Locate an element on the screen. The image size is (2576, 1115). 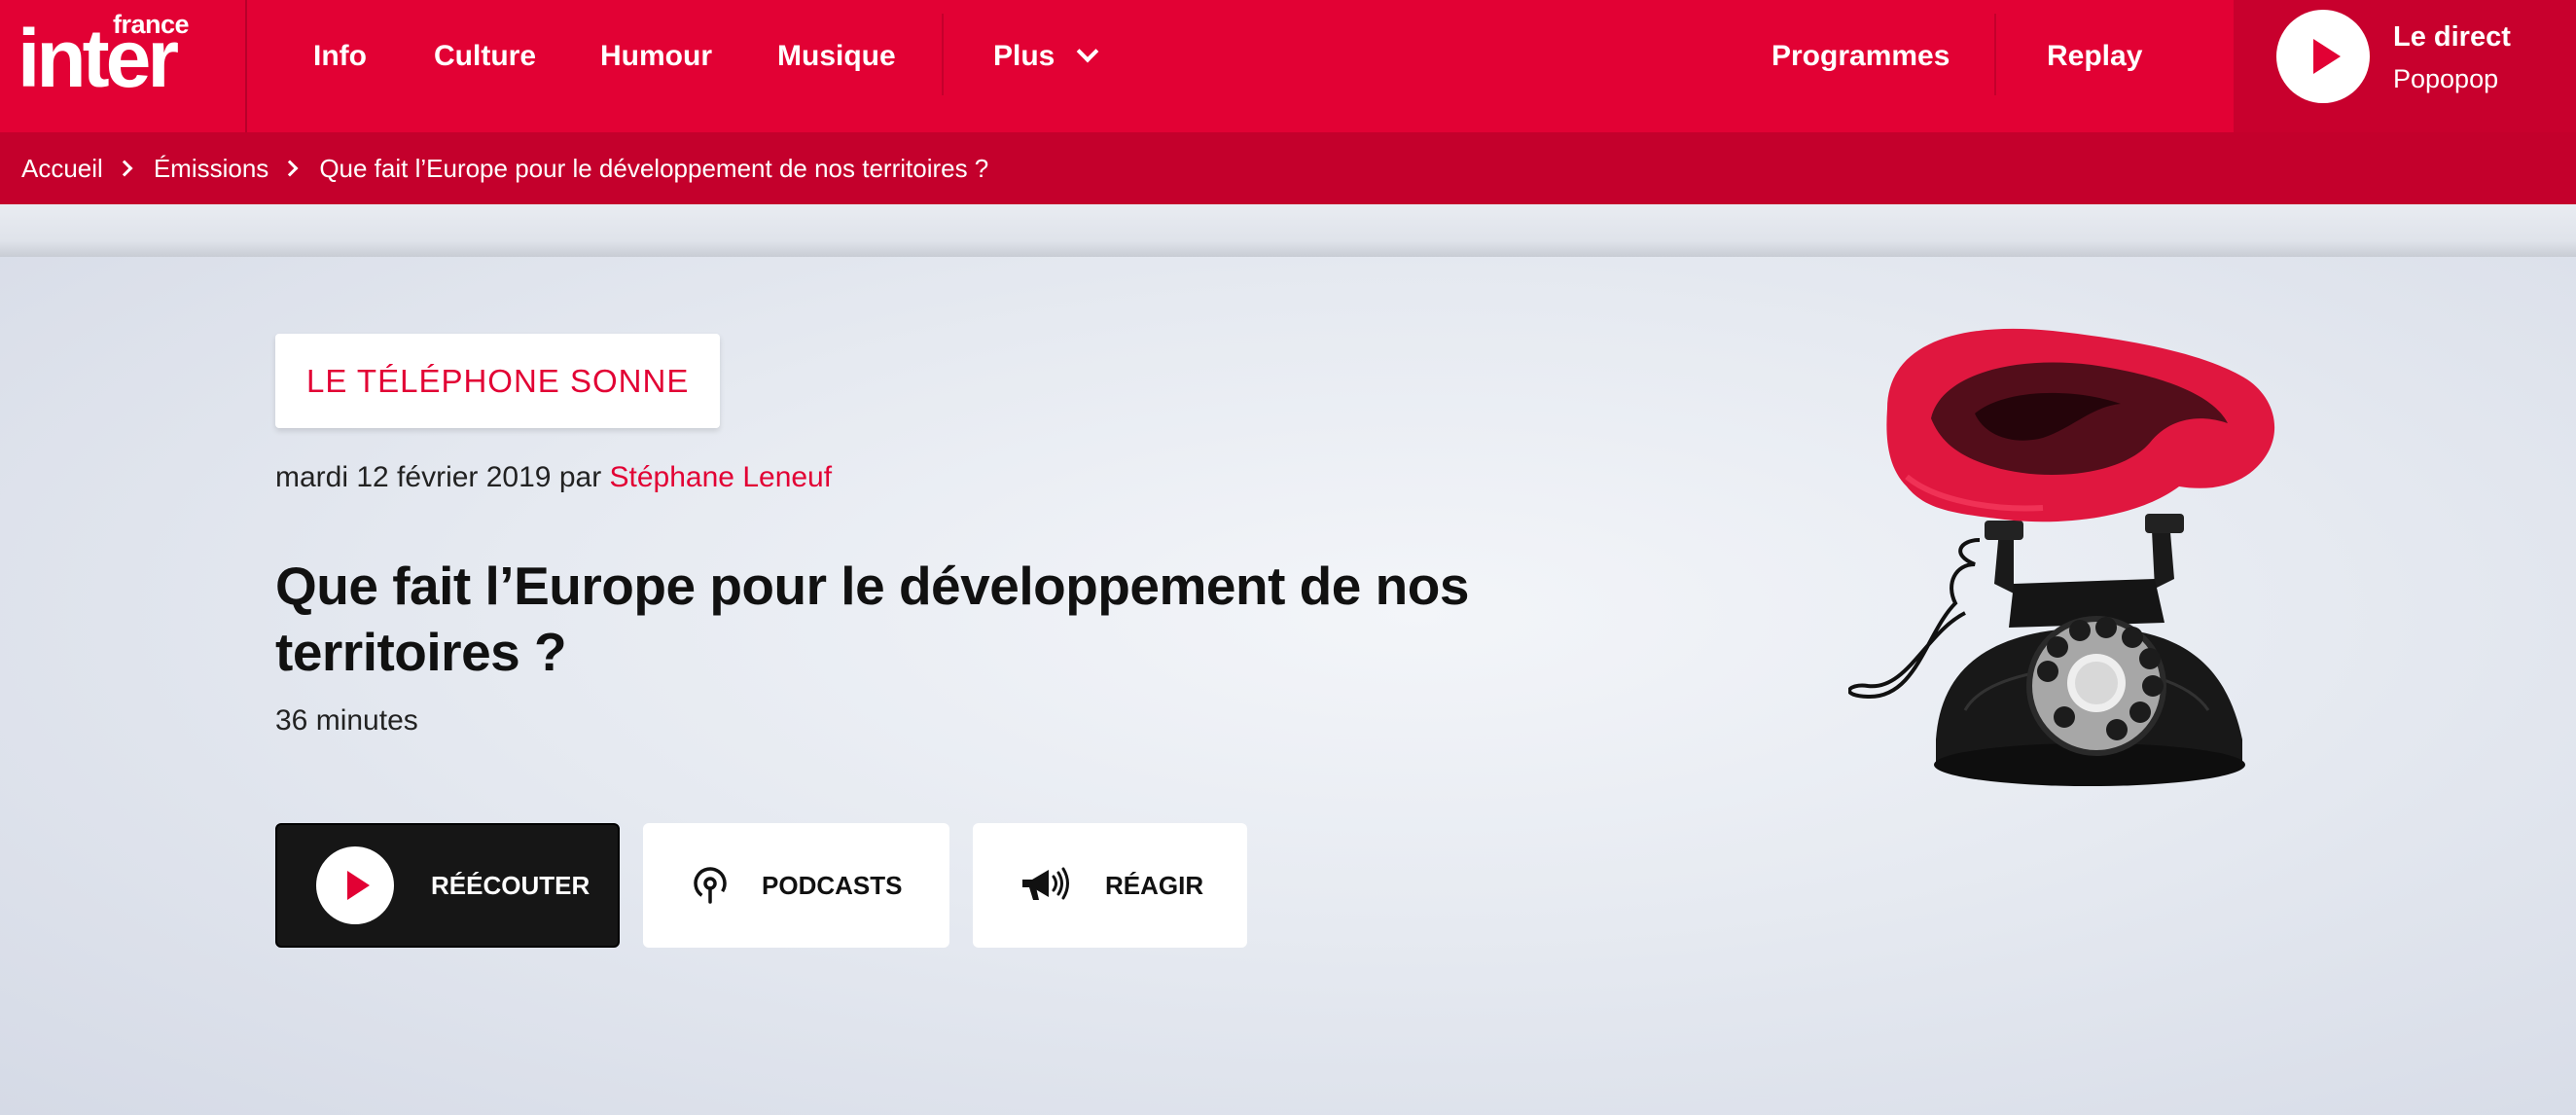
react-button: RÉAGIR is located at coordinates (1110, 885).